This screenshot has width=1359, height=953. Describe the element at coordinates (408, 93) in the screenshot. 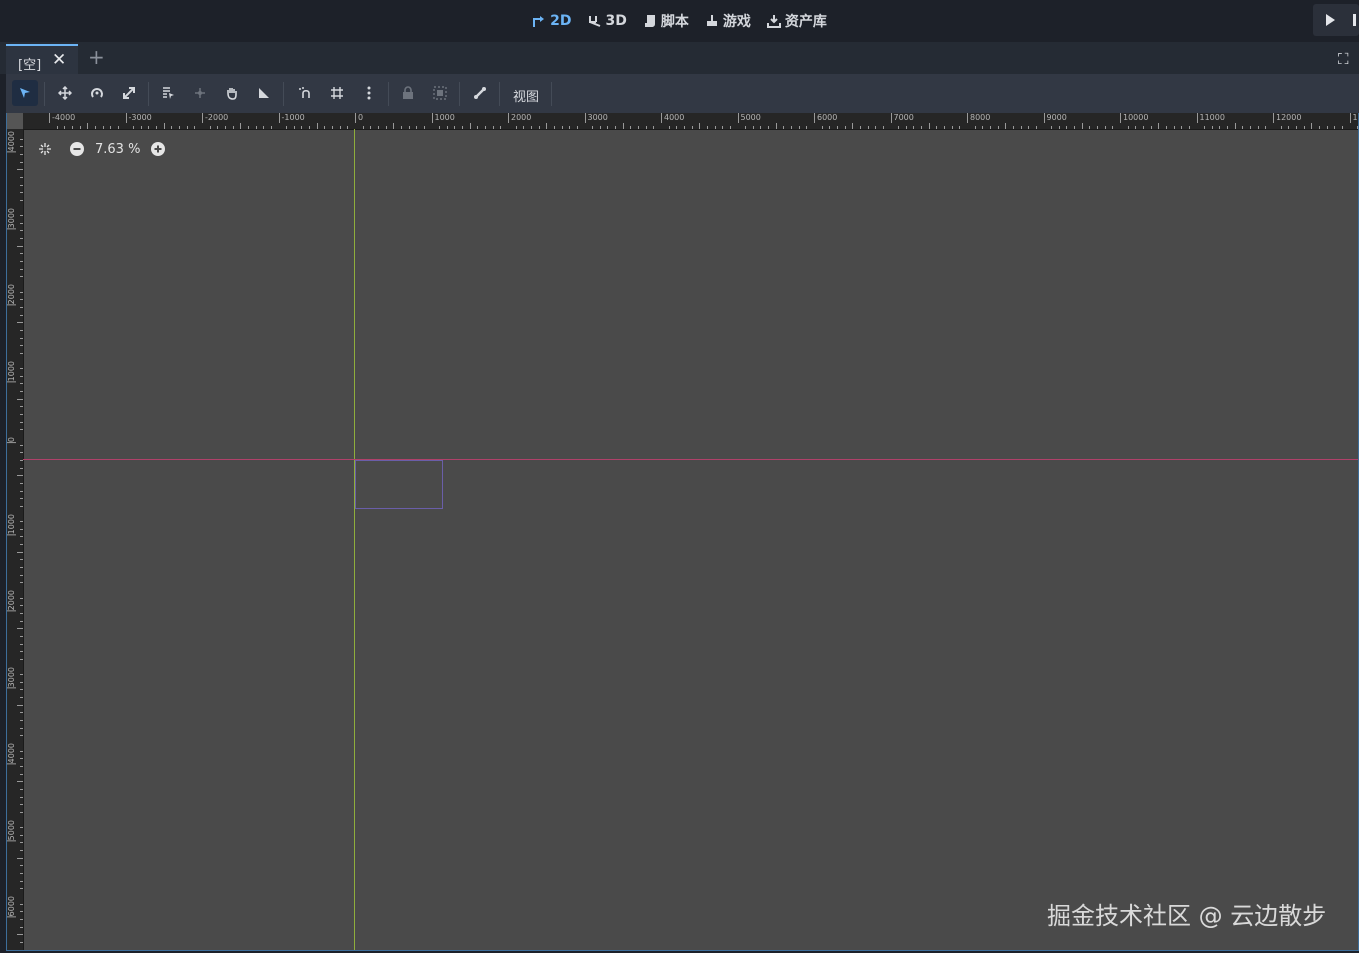

I see `lock-icon` at that location.